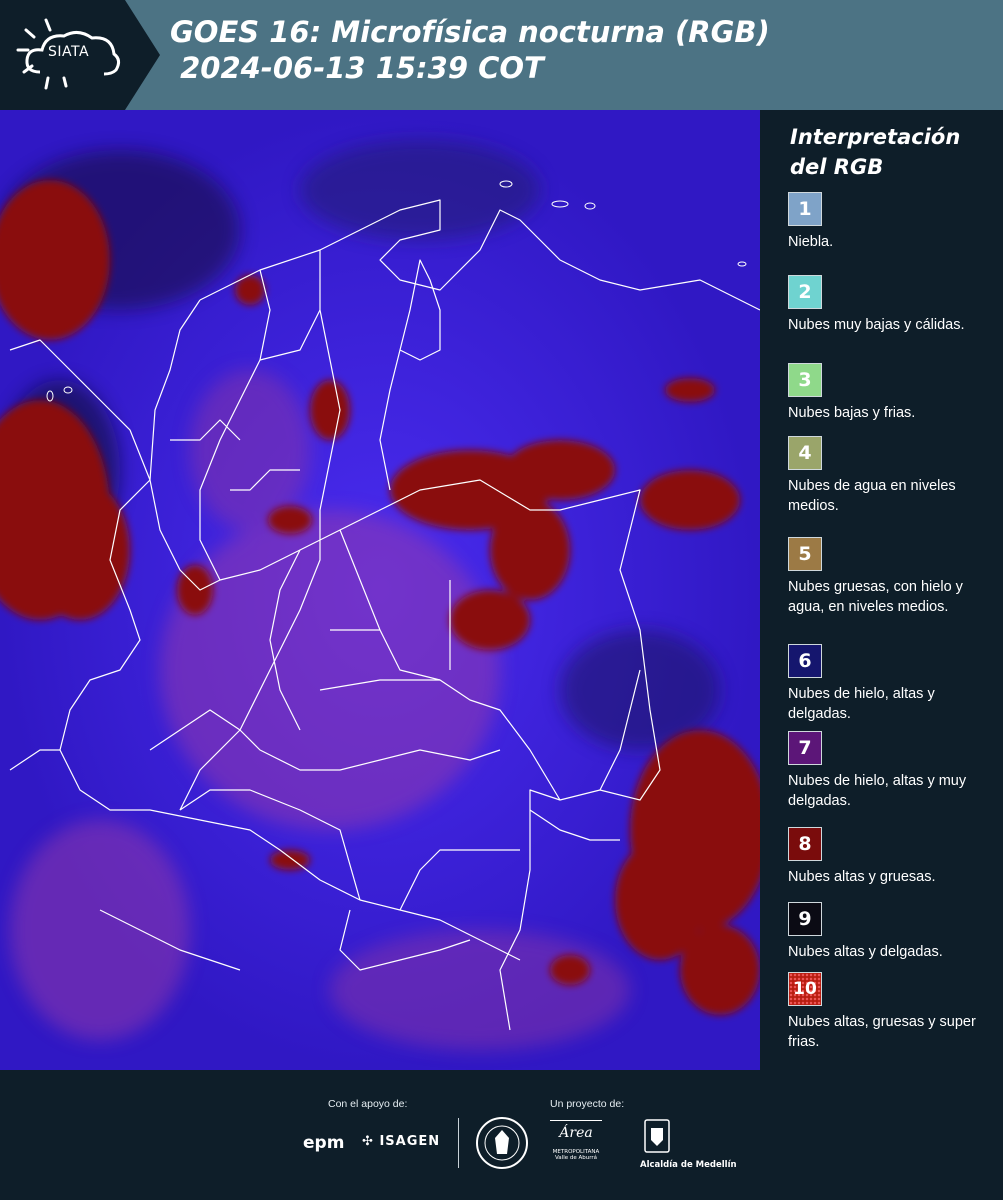 This screenshot has width=1003, height=1200. What do you see at coordinates (502, 1143) in the screenshot?
I see `seal-icon` at bounding box center [502, 1143].